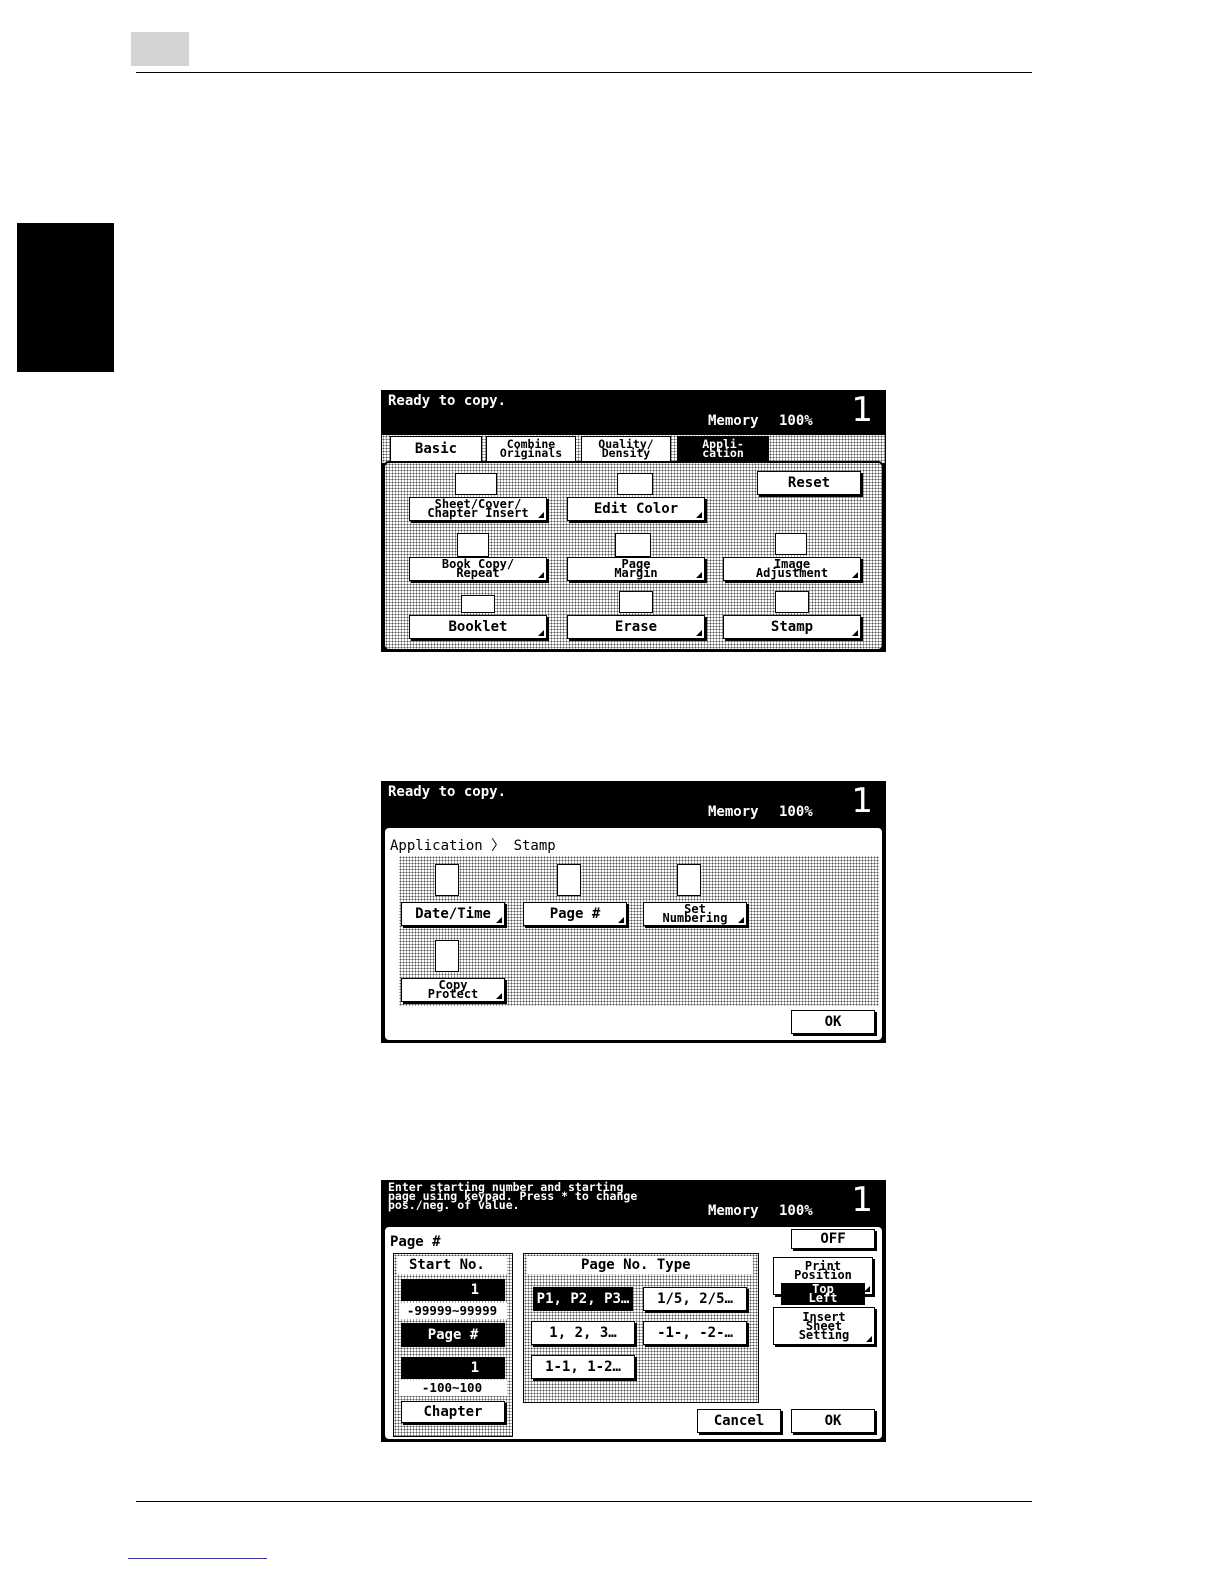 This screenshot has height=1584, width=1224. I want to click on set-numbering-button: Set Numbering, so click(695, 914).